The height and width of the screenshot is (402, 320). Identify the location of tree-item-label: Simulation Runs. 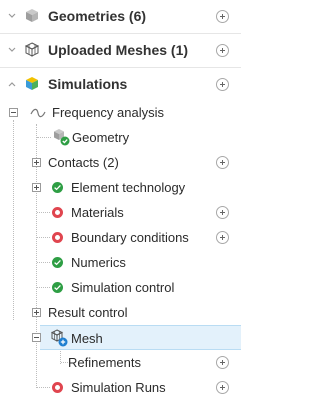
(118, 387).